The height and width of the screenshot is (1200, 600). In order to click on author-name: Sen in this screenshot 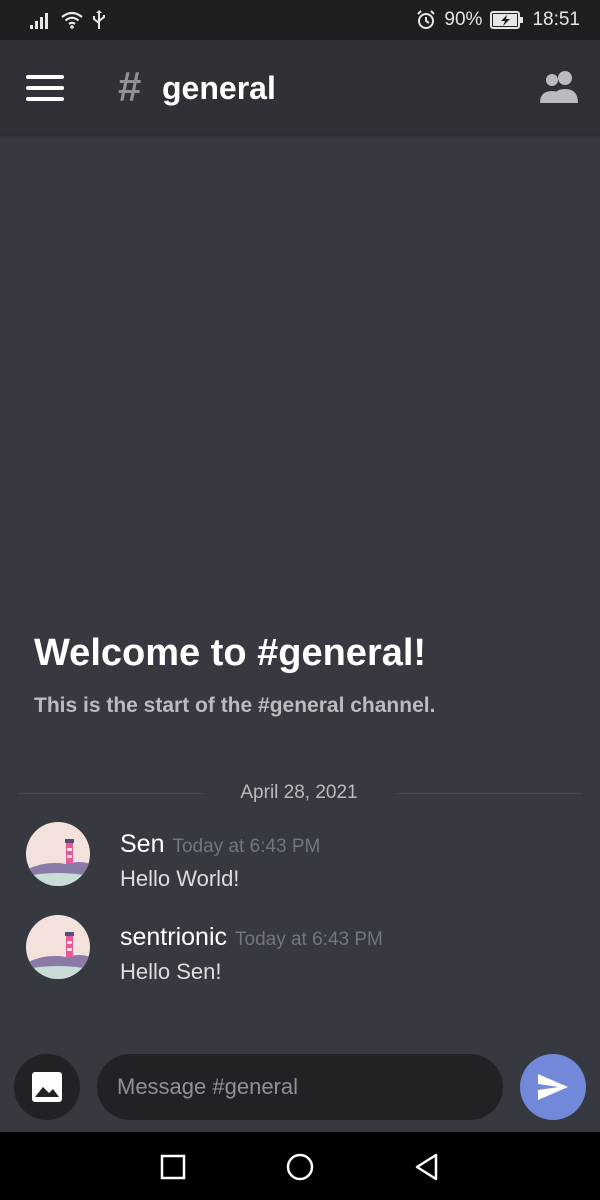, I will do `click(142, 844)`.